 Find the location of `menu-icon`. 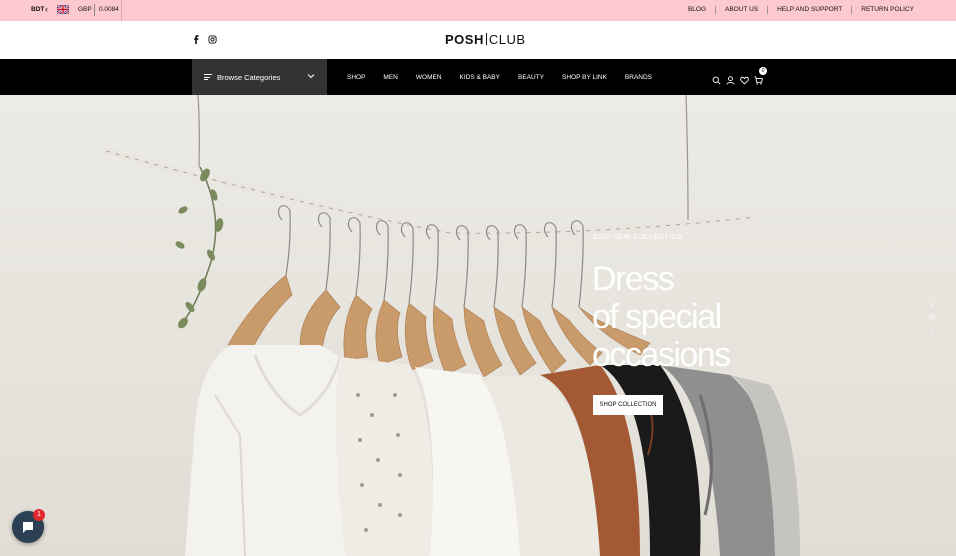

menu-icon is located at coordinates (208, 77).